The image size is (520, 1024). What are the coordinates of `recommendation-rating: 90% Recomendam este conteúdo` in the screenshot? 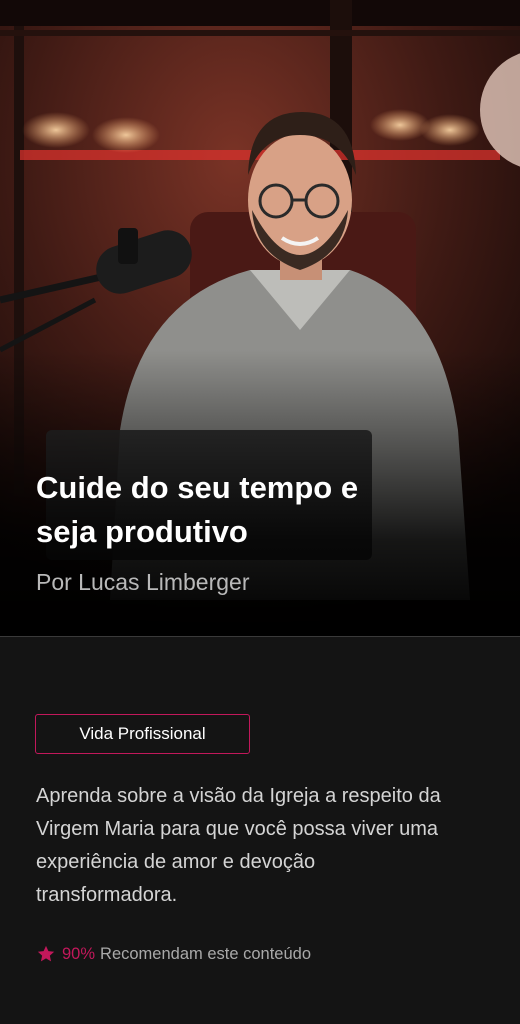 It's located at (173, 954).